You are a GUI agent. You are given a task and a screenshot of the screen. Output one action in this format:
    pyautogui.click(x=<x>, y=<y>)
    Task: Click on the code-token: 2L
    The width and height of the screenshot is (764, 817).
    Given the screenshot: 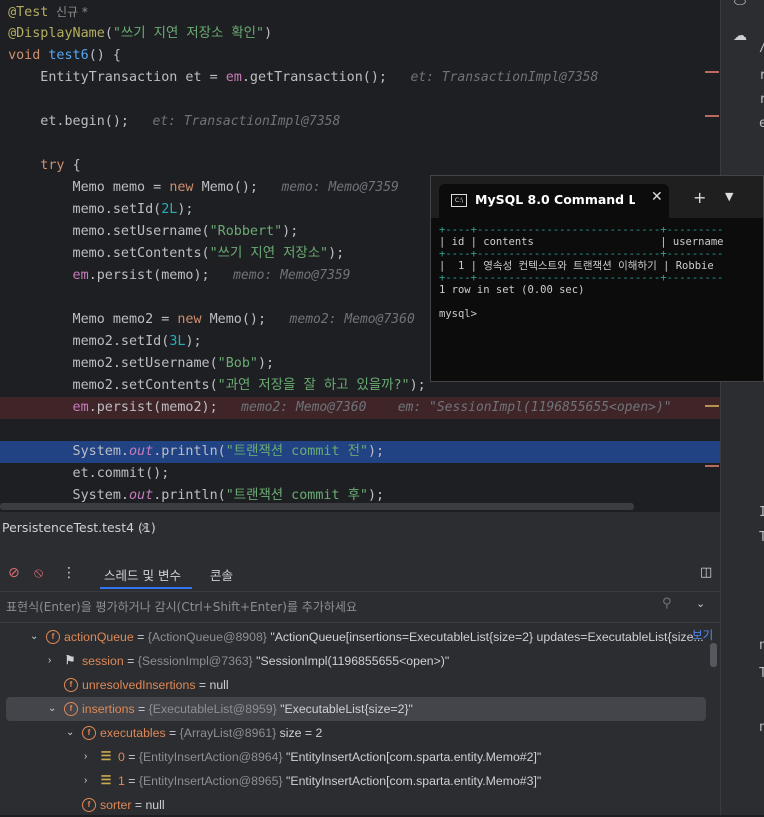 What is the action you would take?
    pyautogui.click(x=169, y=209)
    